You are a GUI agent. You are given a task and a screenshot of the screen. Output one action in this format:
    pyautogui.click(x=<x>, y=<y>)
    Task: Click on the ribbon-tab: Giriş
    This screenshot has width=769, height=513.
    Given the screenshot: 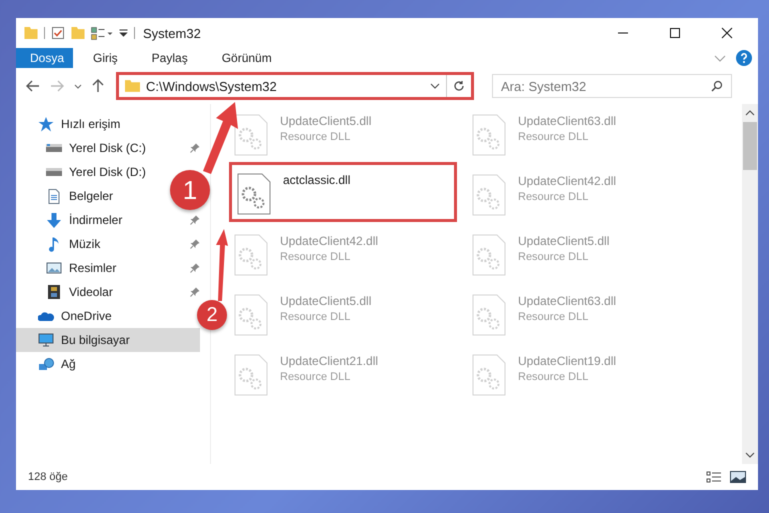 What is the action you would take?
    pyautogui.click(x=105, y=58)
    